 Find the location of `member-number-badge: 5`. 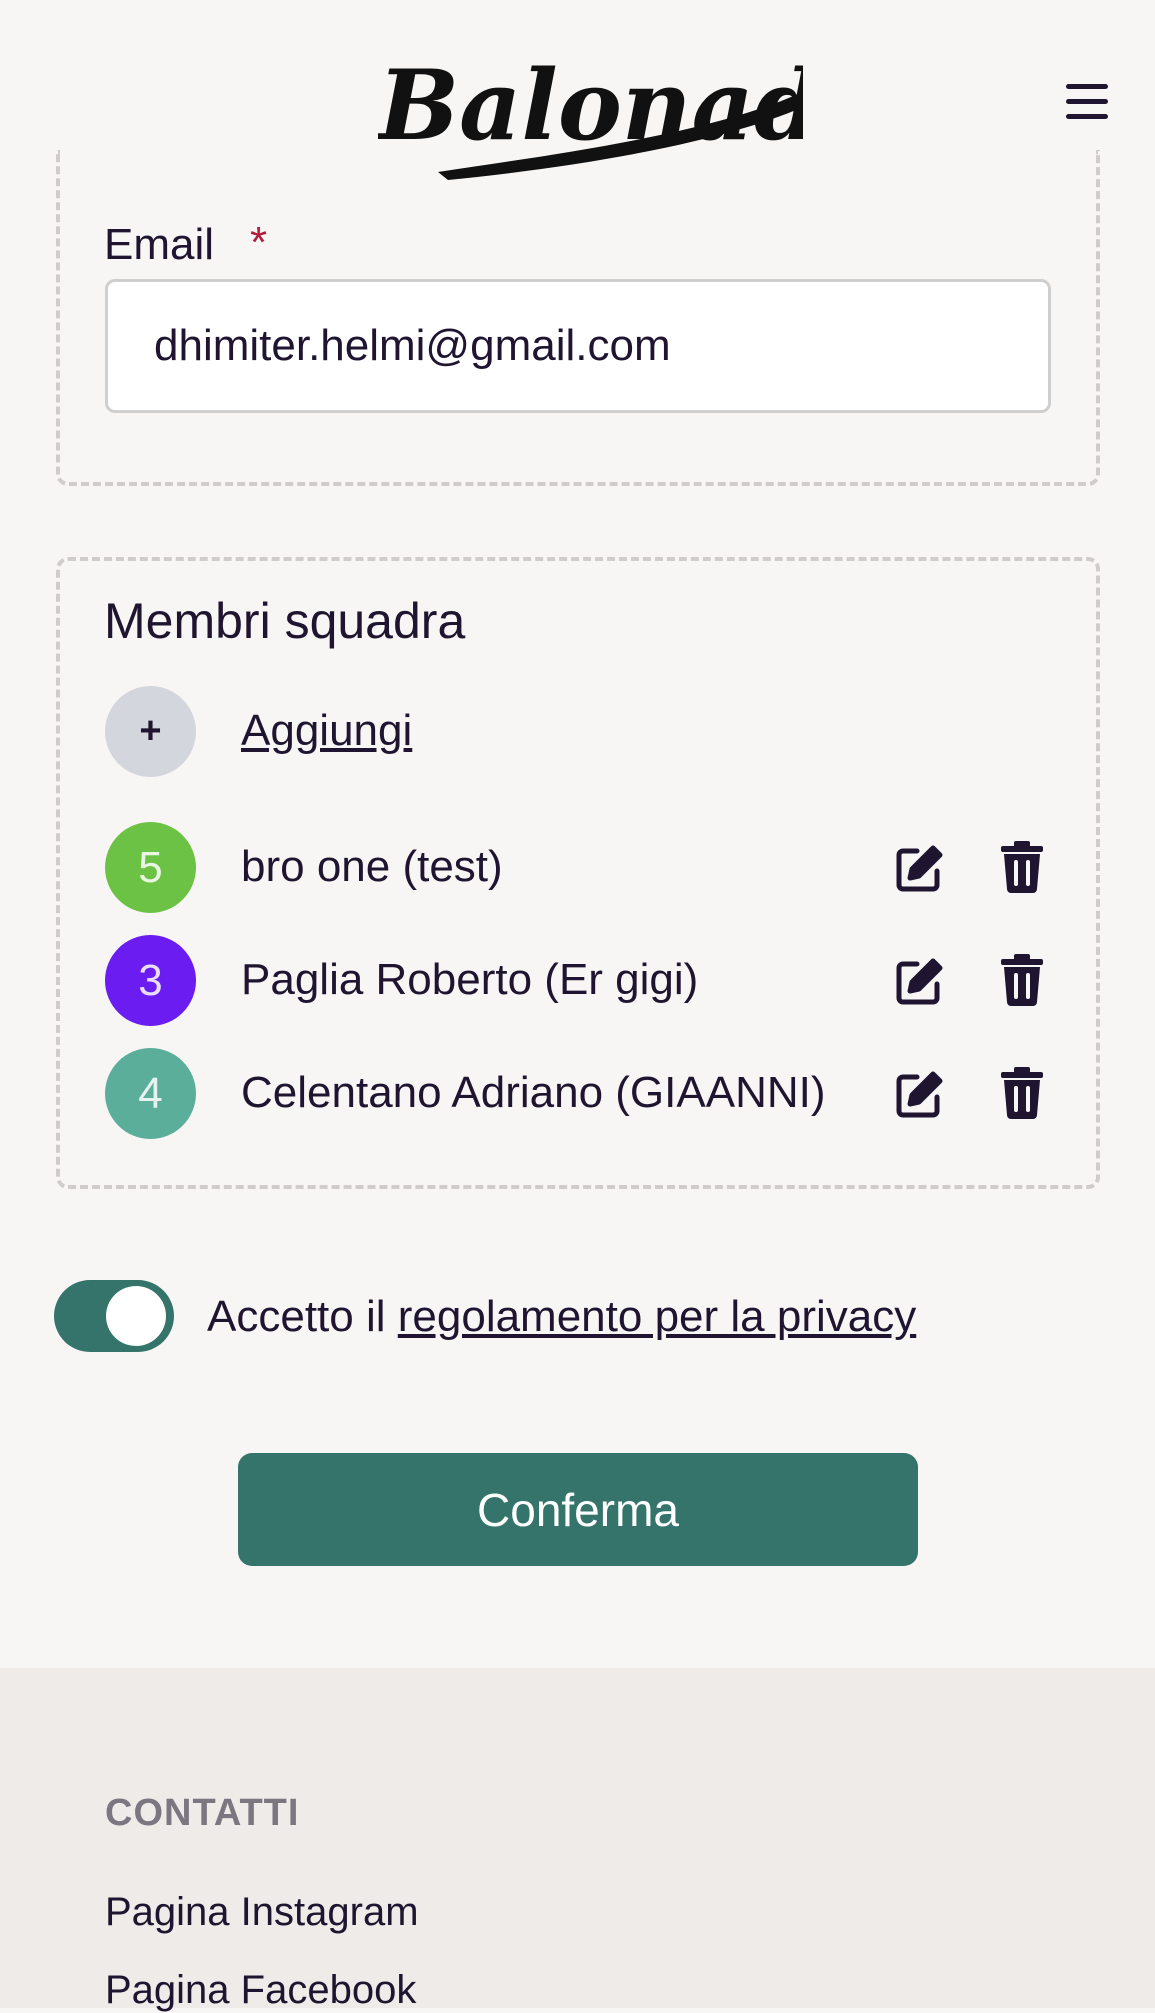

member-number-badge: 5 is located at coordinates (150, 867).